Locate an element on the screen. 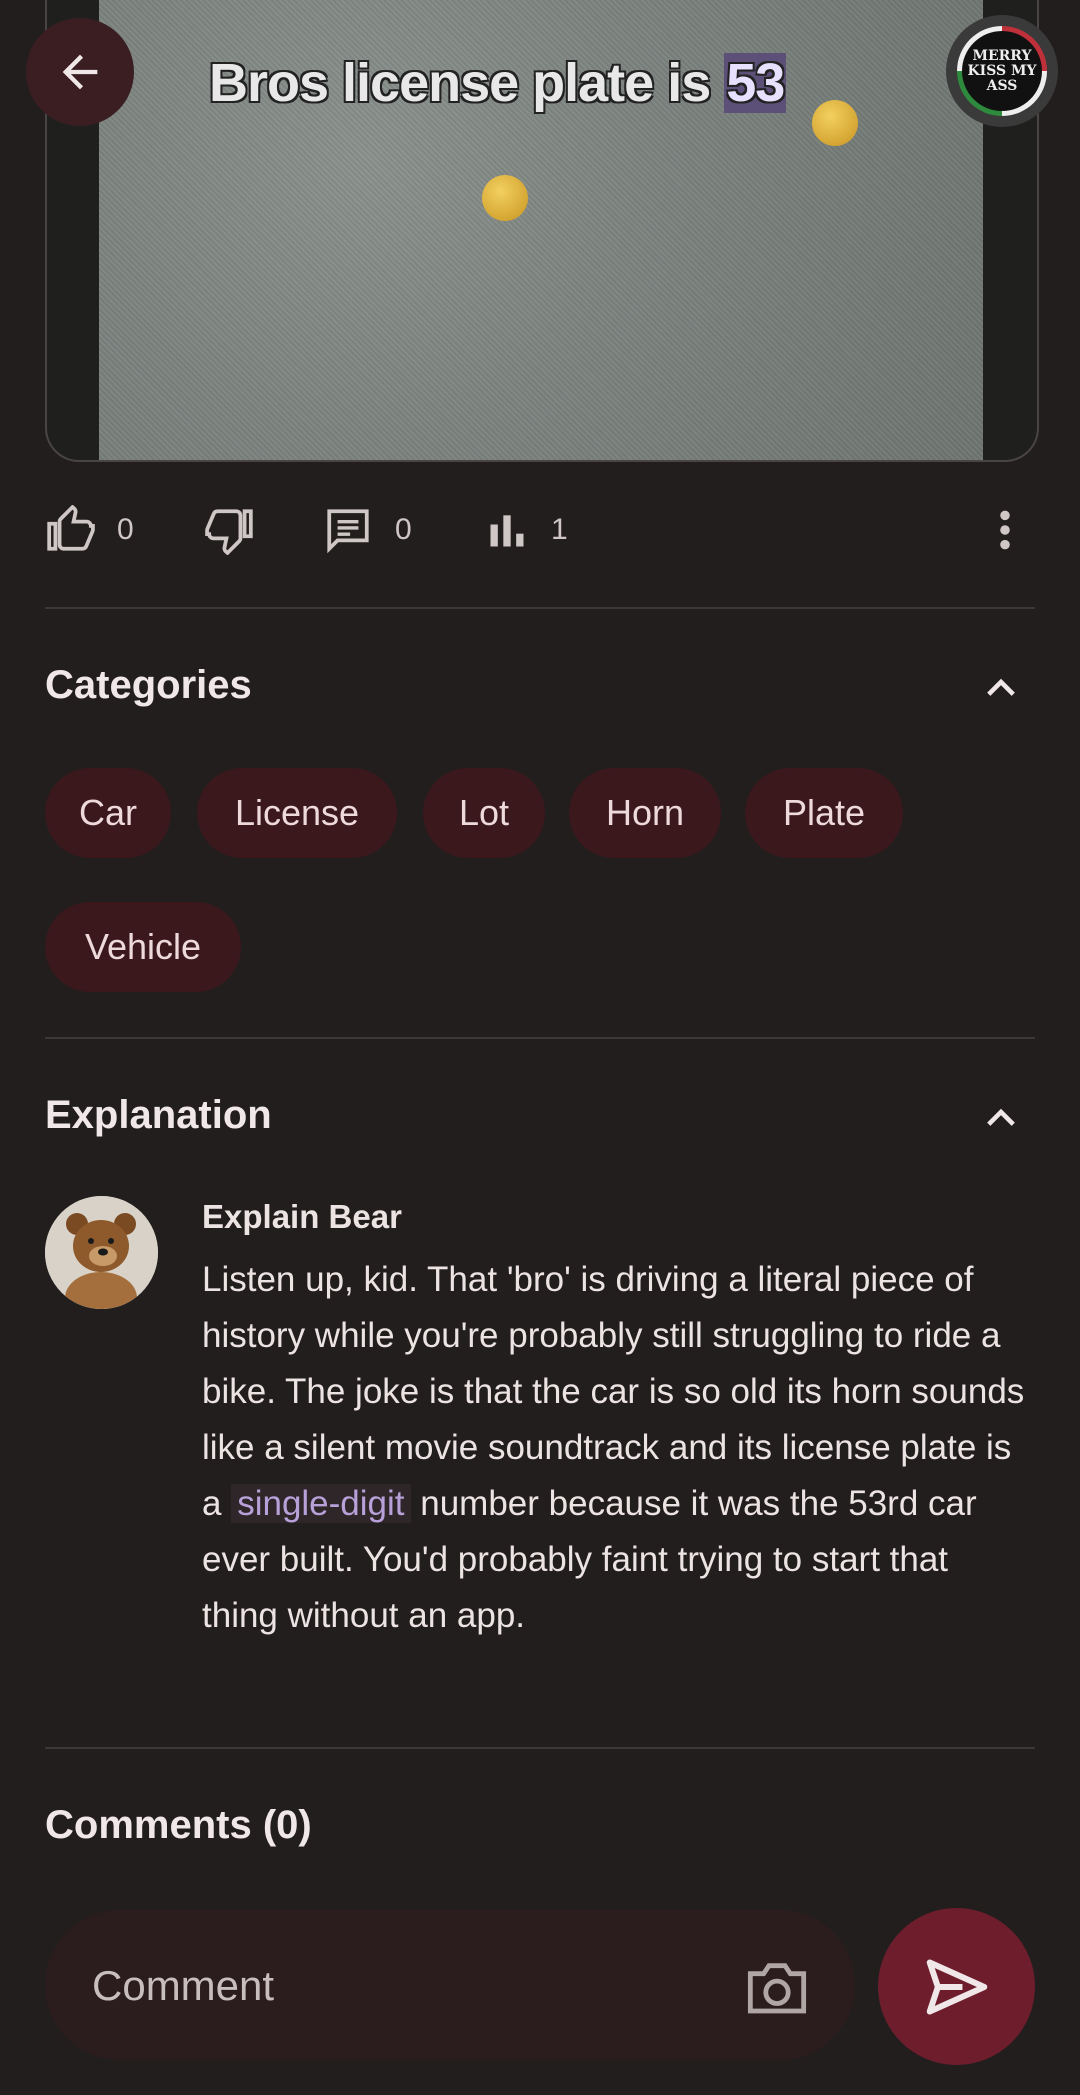  send-button is located at coordinates (956, 1986).